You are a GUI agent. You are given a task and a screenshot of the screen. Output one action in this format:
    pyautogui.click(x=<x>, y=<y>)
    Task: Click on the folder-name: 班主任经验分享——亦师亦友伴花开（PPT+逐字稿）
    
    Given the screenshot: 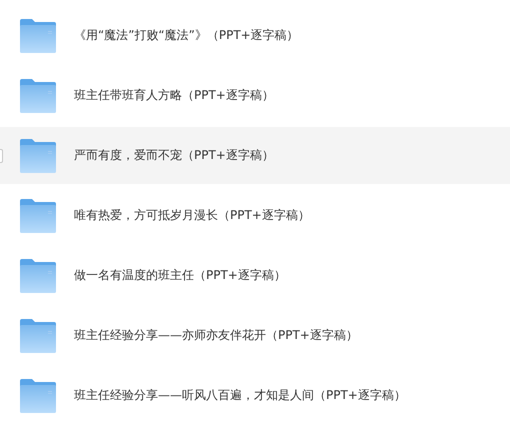 What is the action you would take?
    pyautogui.click(x=216, y=335)
    